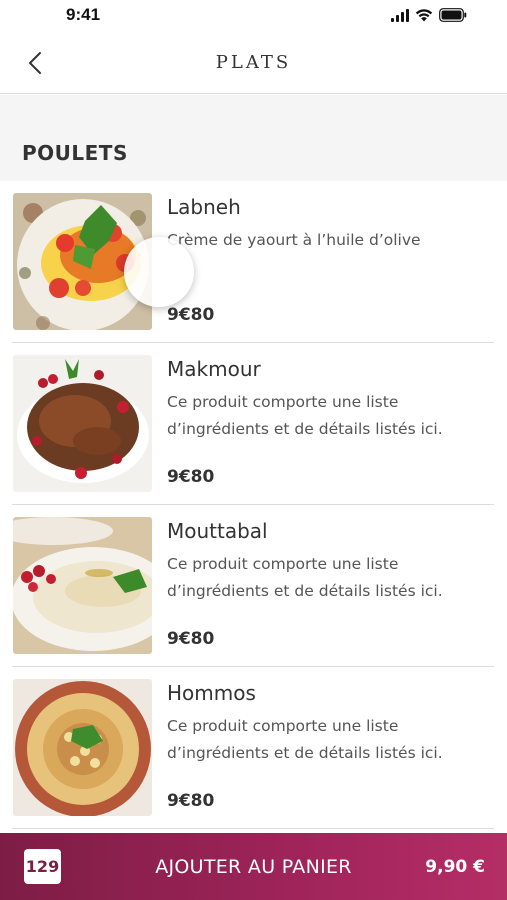 The height and width of the screenshot is (900, 507). Describe the element at coordinates (294, 240) in the screenshot. I see `product-description: Crème de yaourt à l’huile d’olive` at that location.